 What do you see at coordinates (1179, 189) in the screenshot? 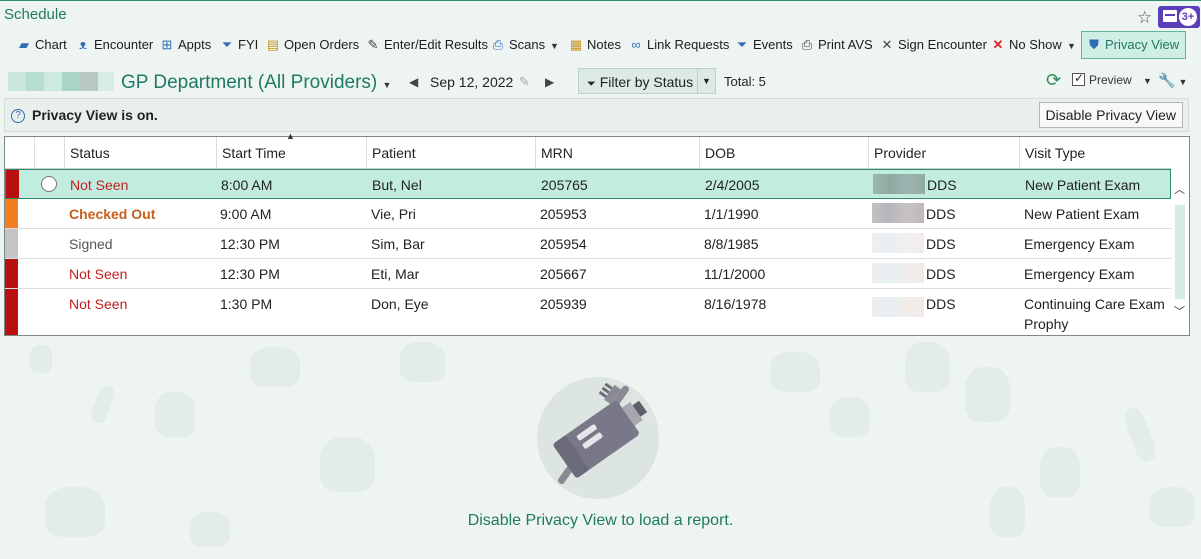
I see `chevron-up-icon: ︿` at bounding box center [1179, 189].